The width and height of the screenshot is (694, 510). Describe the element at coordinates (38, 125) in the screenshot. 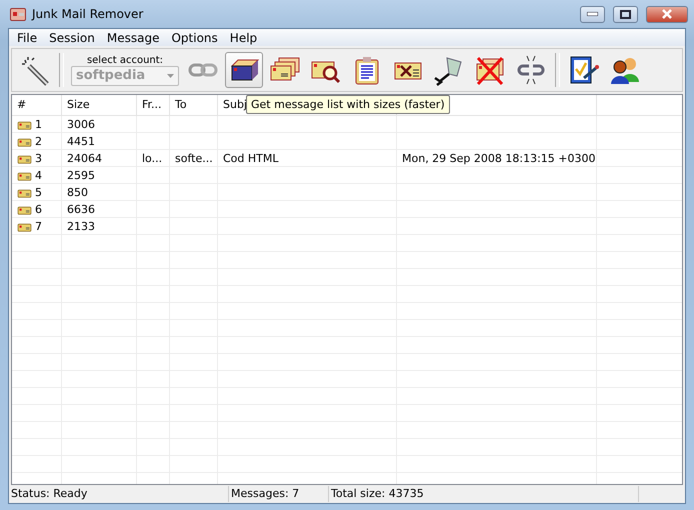

I see `message-number: 1` at that location.